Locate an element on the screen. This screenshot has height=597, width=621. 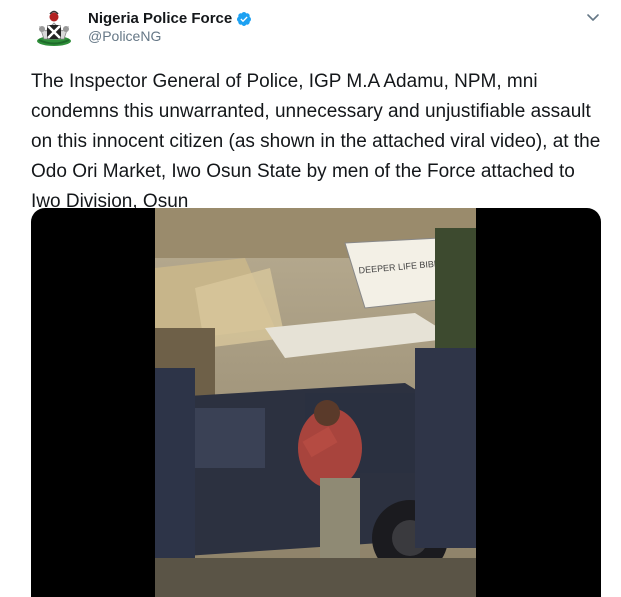
user-name-row: Nigeria Police Force is located at coordinates (170, 18).